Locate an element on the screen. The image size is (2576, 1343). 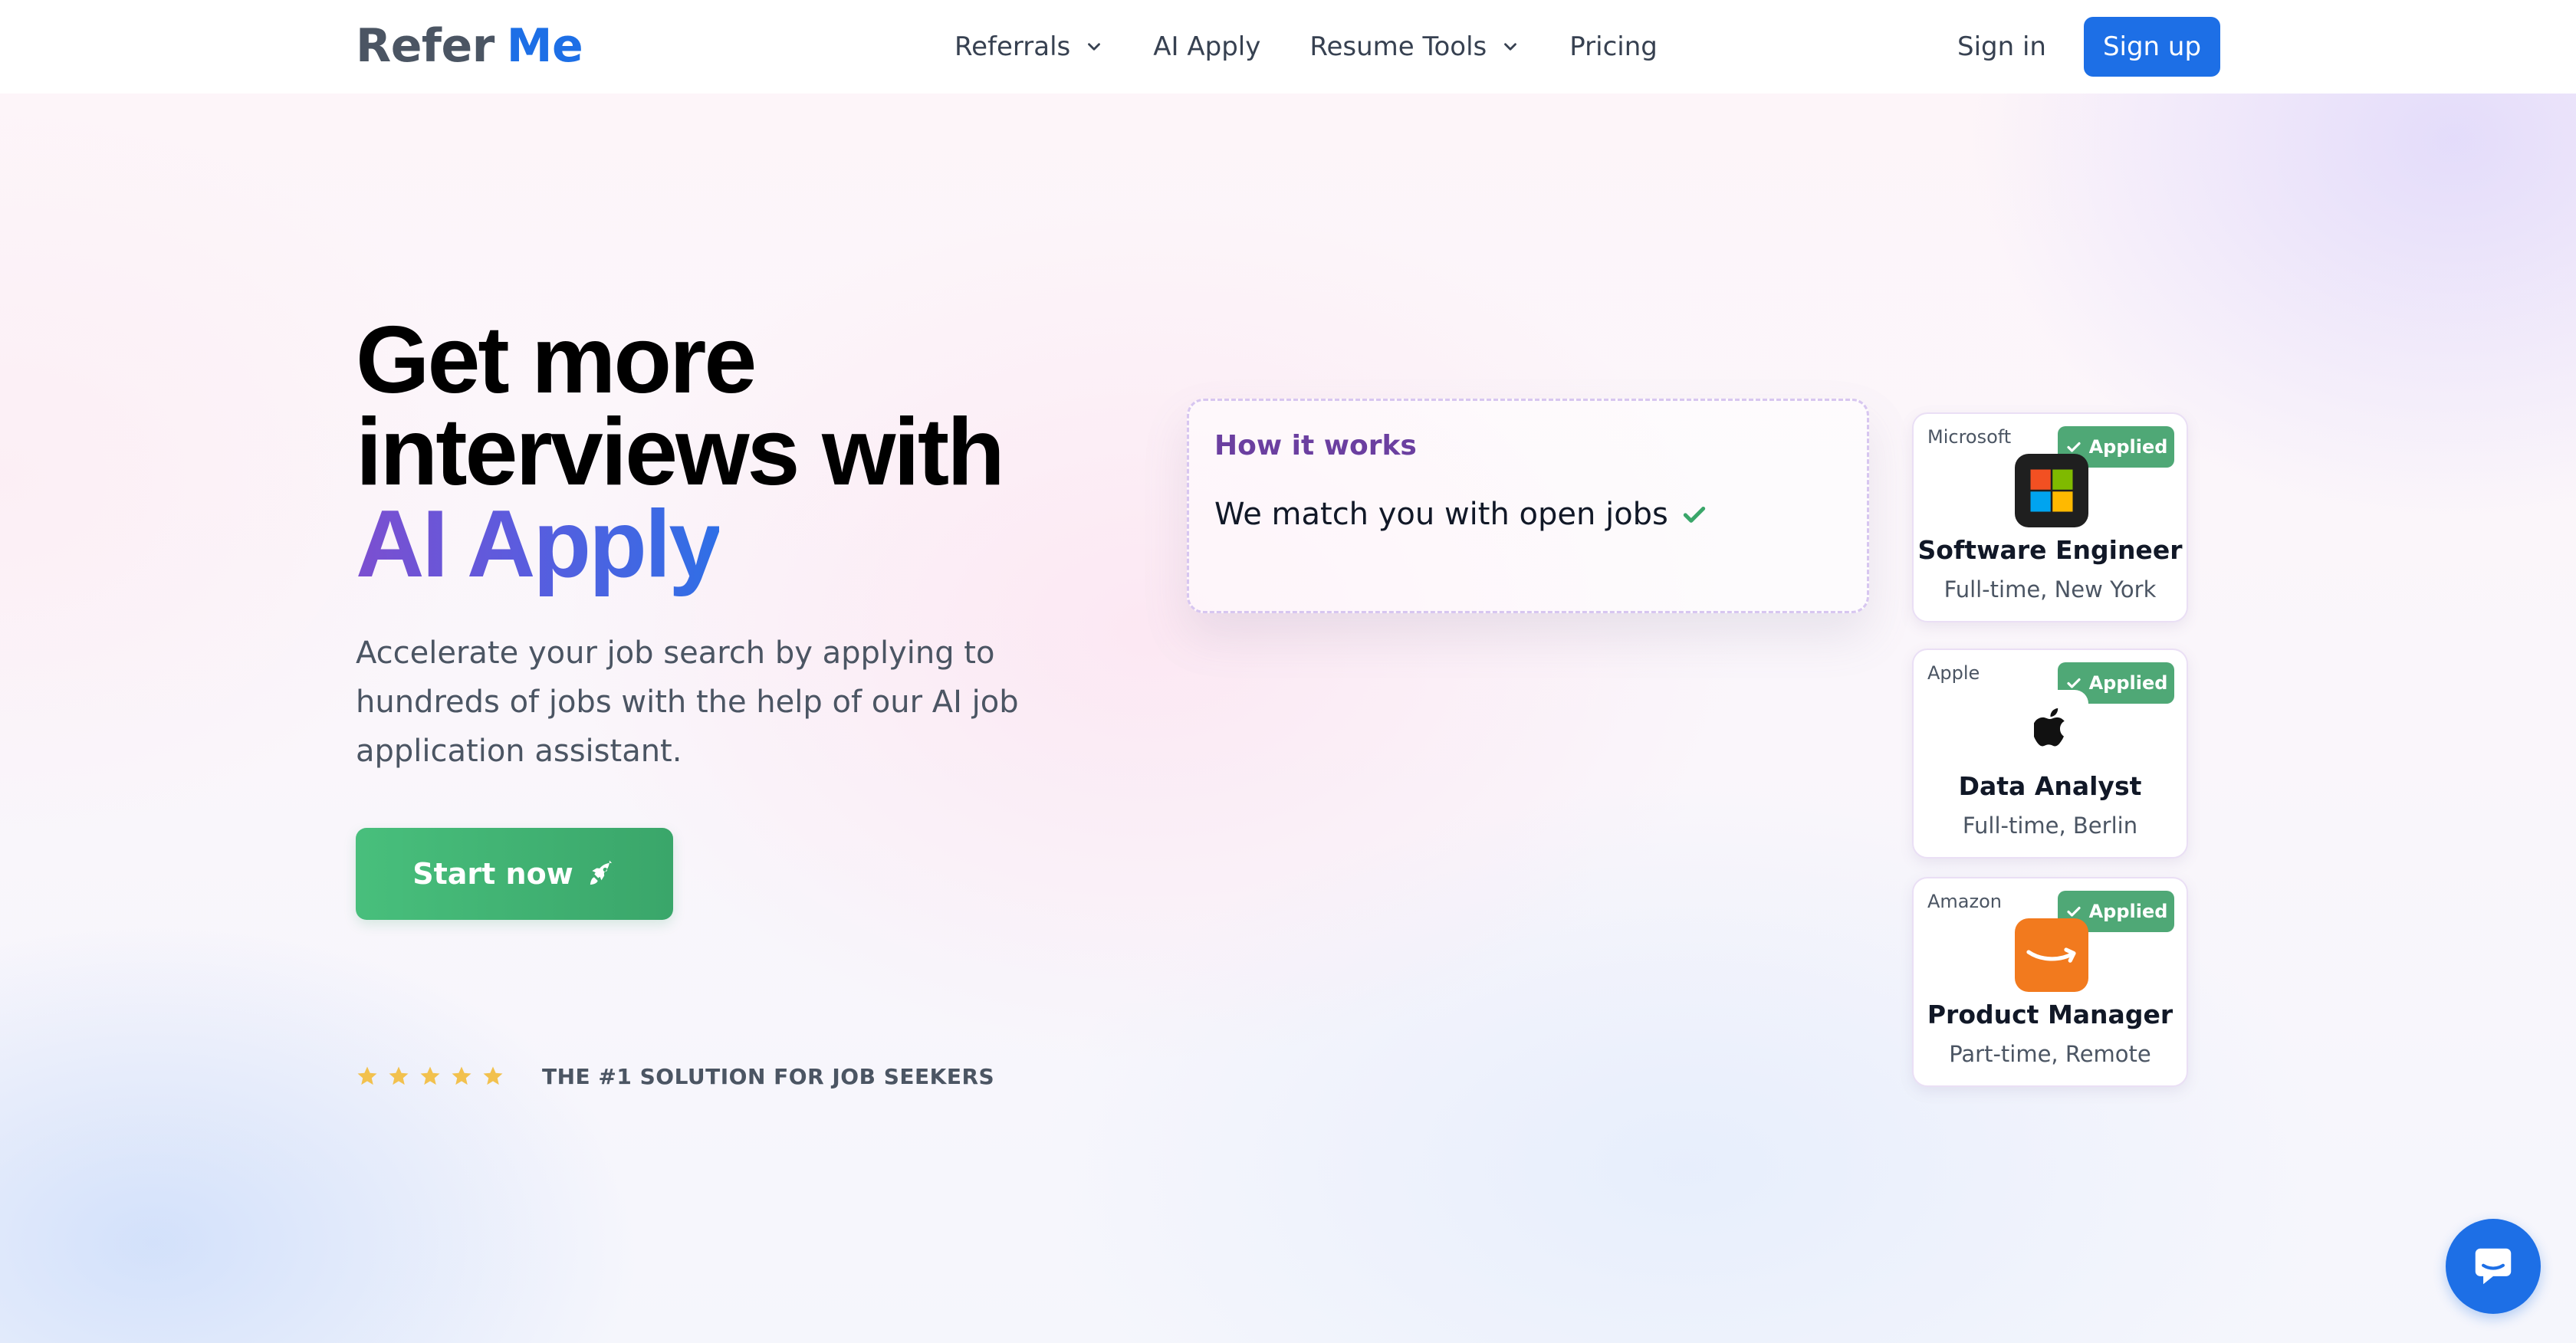
job-title: Data Analyst is located at coordinates (2050, 786).